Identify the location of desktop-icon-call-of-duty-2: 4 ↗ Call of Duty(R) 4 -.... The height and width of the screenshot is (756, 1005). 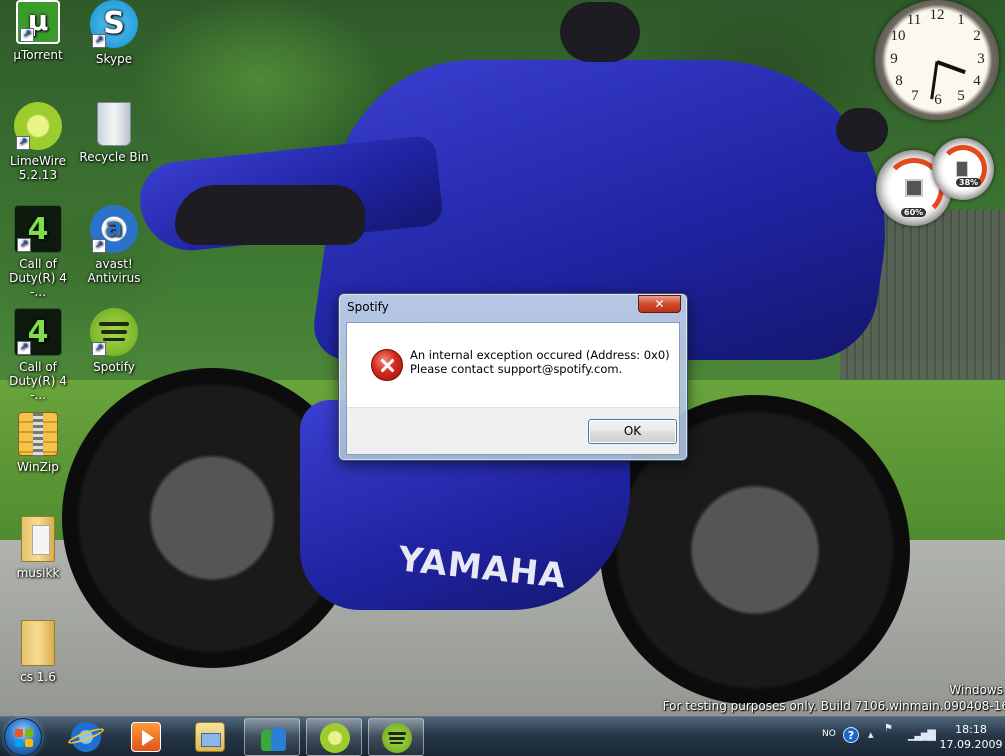
(38, 355).